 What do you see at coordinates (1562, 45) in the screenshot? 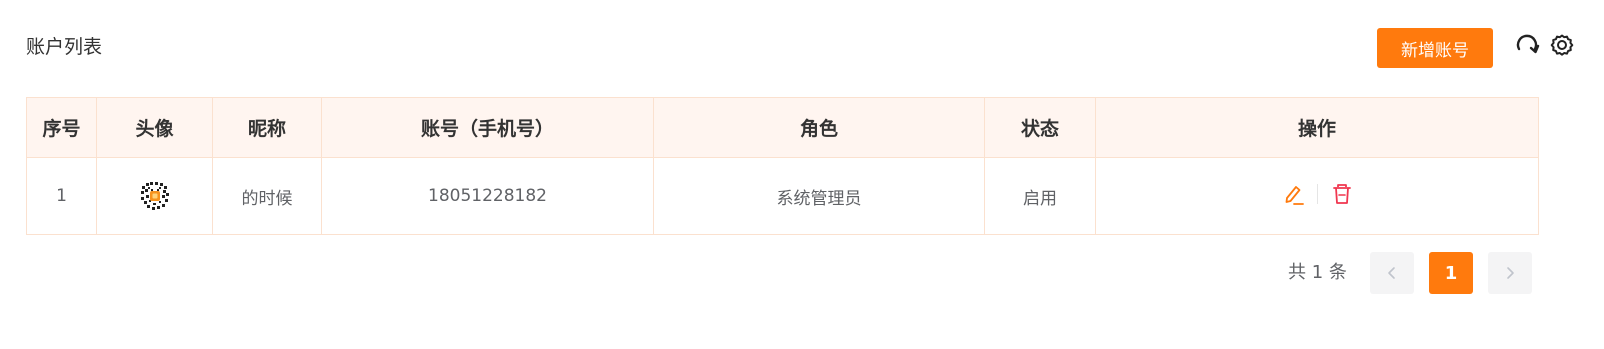
I see `settings-gear-icon` at bounding box center [1562, 45].